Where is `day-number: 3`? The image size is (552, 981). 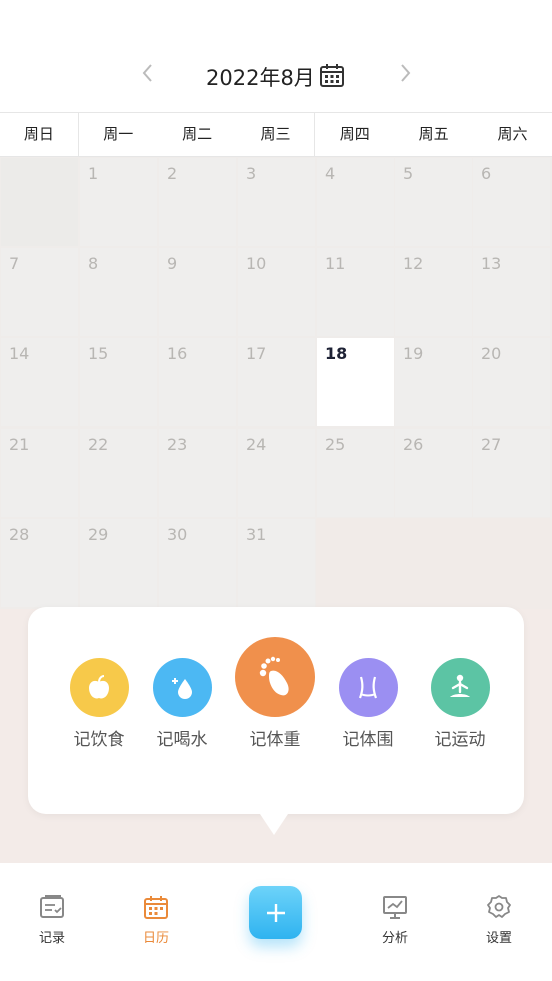
day-number: 3 is located at coordinates (251, 173).